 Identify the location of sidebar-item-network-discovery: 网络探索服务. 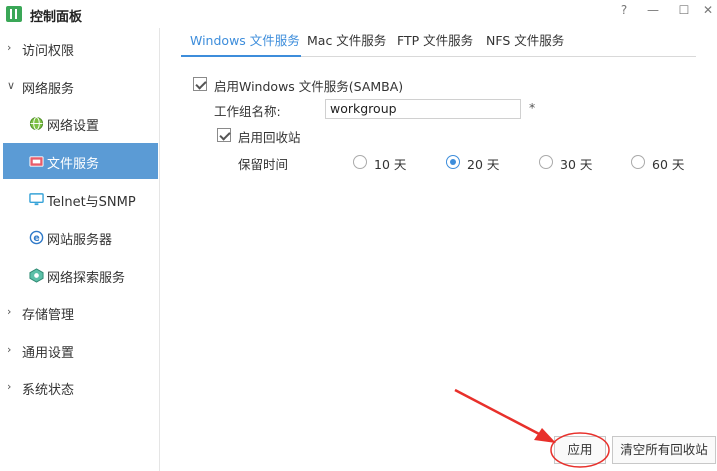
(80, 275).